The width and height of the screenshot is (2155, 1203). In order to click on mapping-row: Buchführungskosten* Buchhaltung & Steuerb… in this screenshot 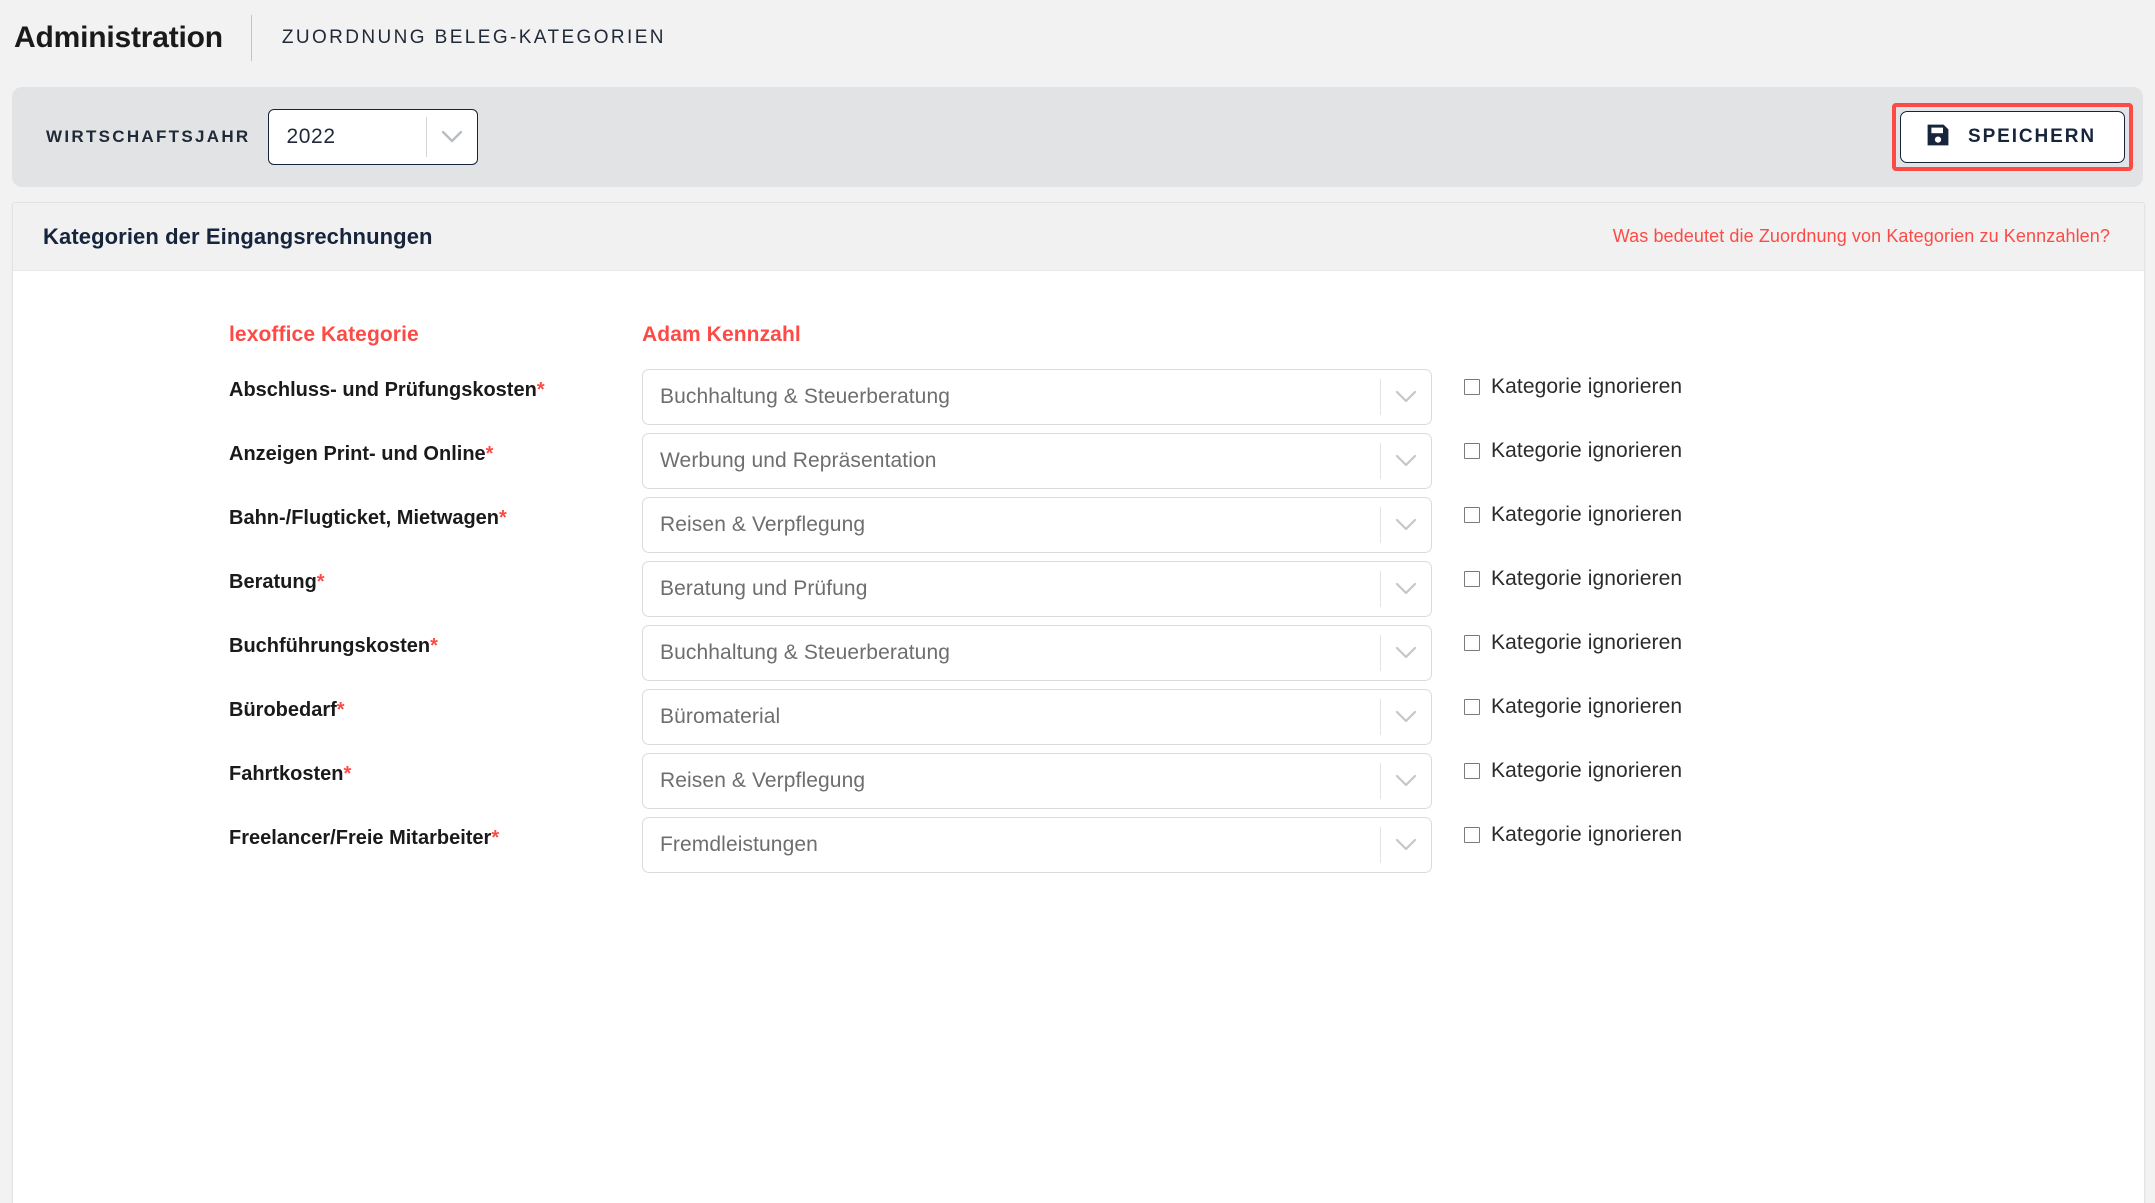, I will do `click(1186, 657)`.